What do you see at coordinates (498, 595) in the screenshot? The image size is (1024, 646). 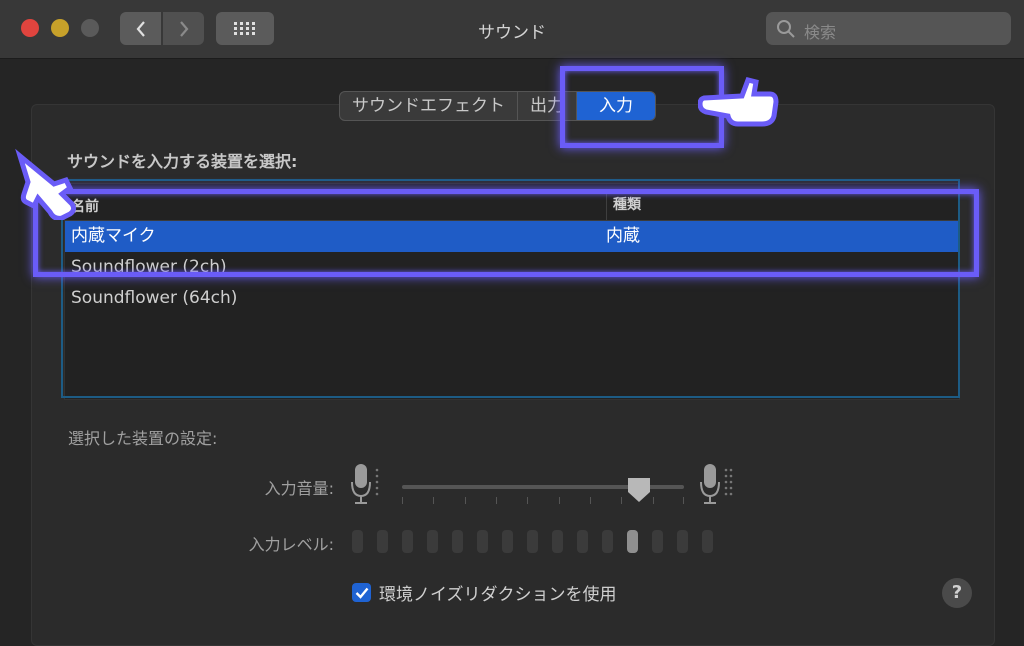 I see `noise-reduction-label: 環境ノイズリダクションを使用` at bounding box center [498, 595].